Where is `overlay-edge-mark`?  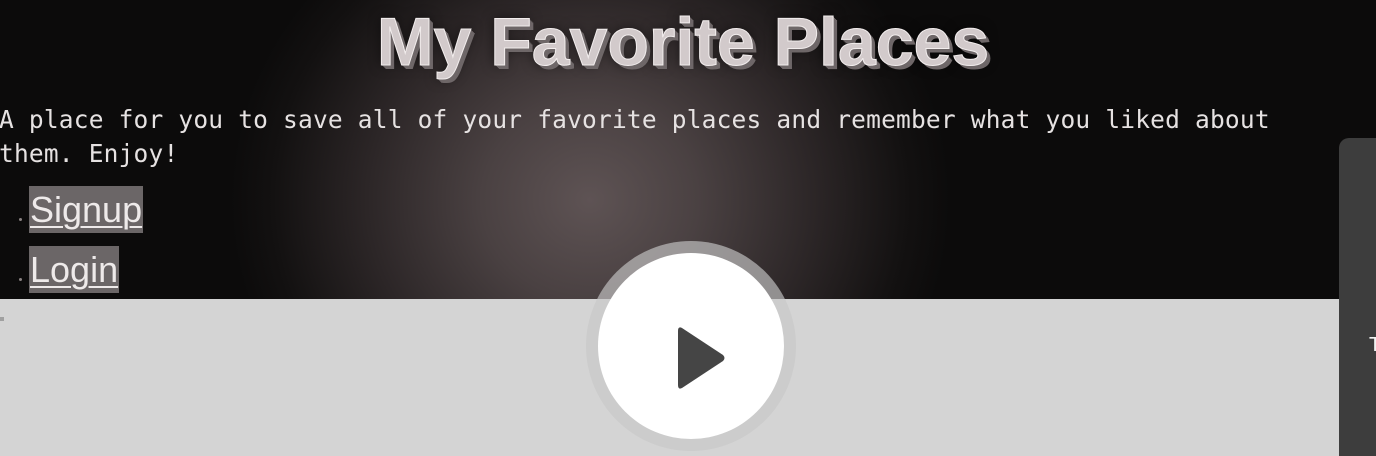 overlay-edge-mark is located at coordinates (2, 319).